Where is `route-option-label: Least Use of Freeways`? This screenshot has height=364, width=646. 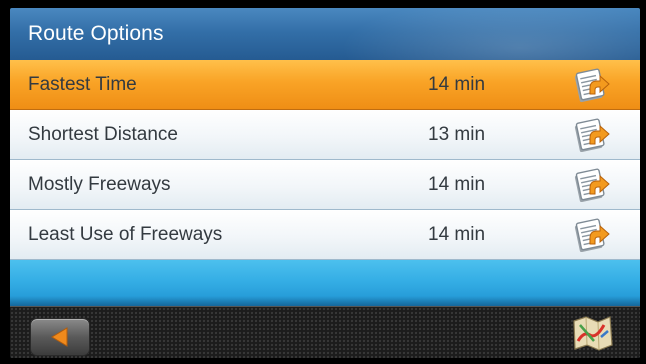 route-option-label: Least Use of Freeways is located at coordinates (125, 234).